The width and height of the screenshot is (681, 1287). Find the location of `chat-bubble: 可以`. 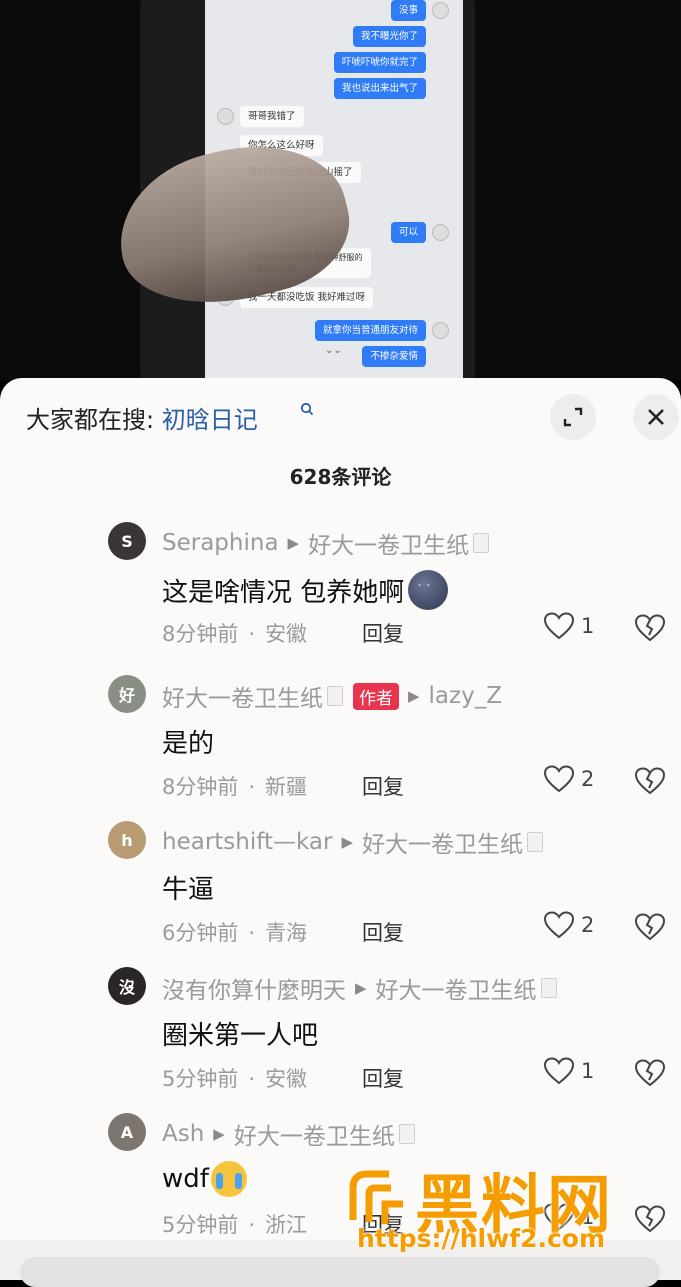

chat-bubble: 可以 is located at coordinates (408, 232).